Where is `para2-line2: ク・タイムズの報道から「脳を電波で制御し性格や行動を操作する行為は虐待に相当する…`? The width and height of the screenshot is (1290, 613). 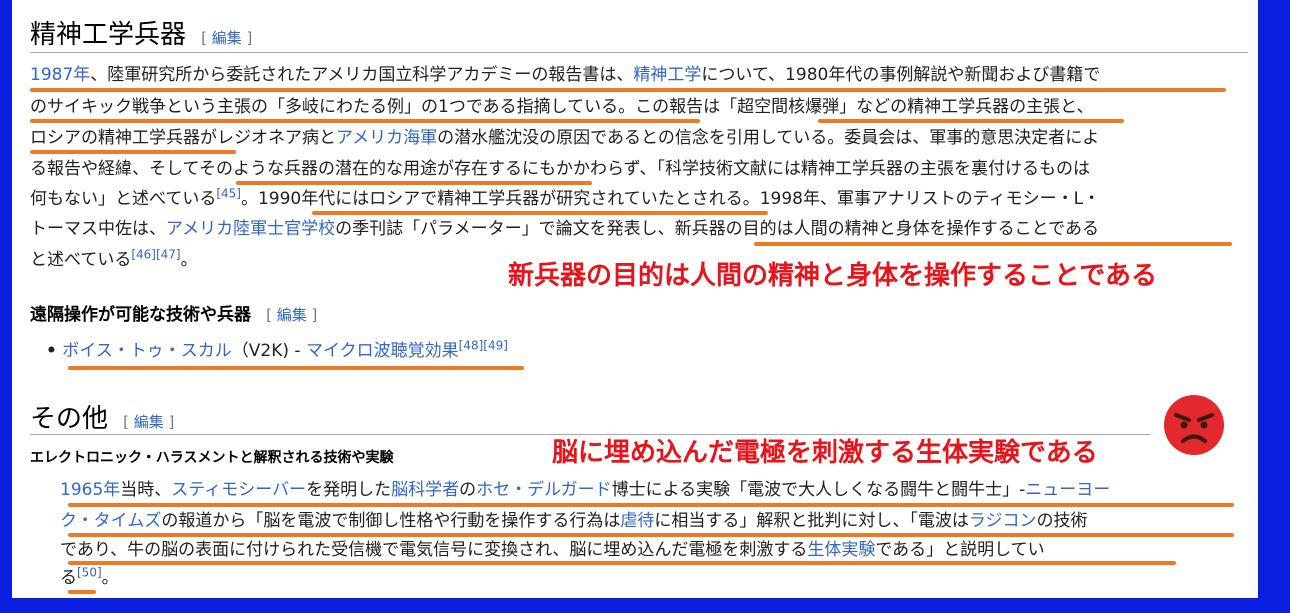 para2-line2: ク・タイムズの報道から「脳を電波で制御し性格や行動を操作する行為は虐待に相当する… is located at coordinates (574, 521).